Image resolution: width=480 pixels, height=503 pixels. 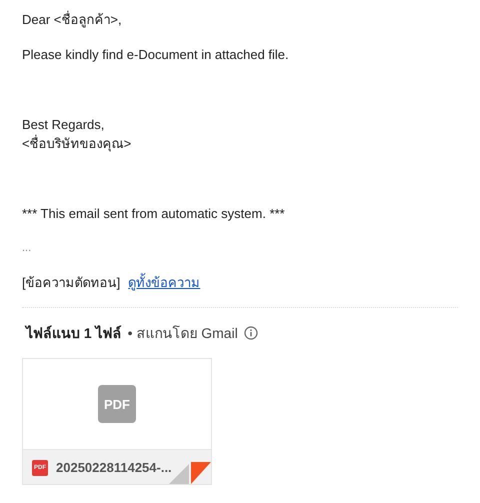 What do you see at coordinates (164, 283) in the screenshot?
I see `view-full-message-link: ดูทั้งข้อความ` at bounding box center [164, 283].